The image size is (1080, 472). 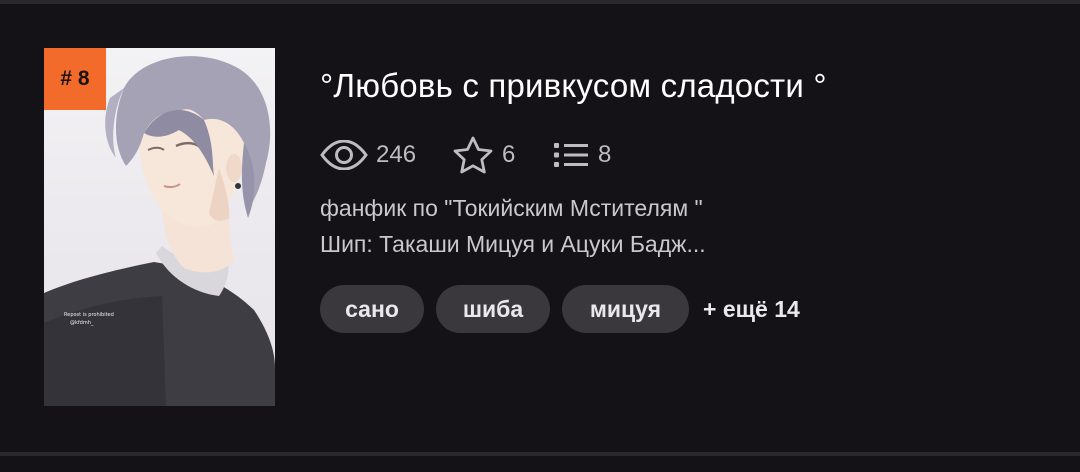 I want to click on description-line-1: фанфик по "Токийским Мстителям ", so click(x=511, y=208).